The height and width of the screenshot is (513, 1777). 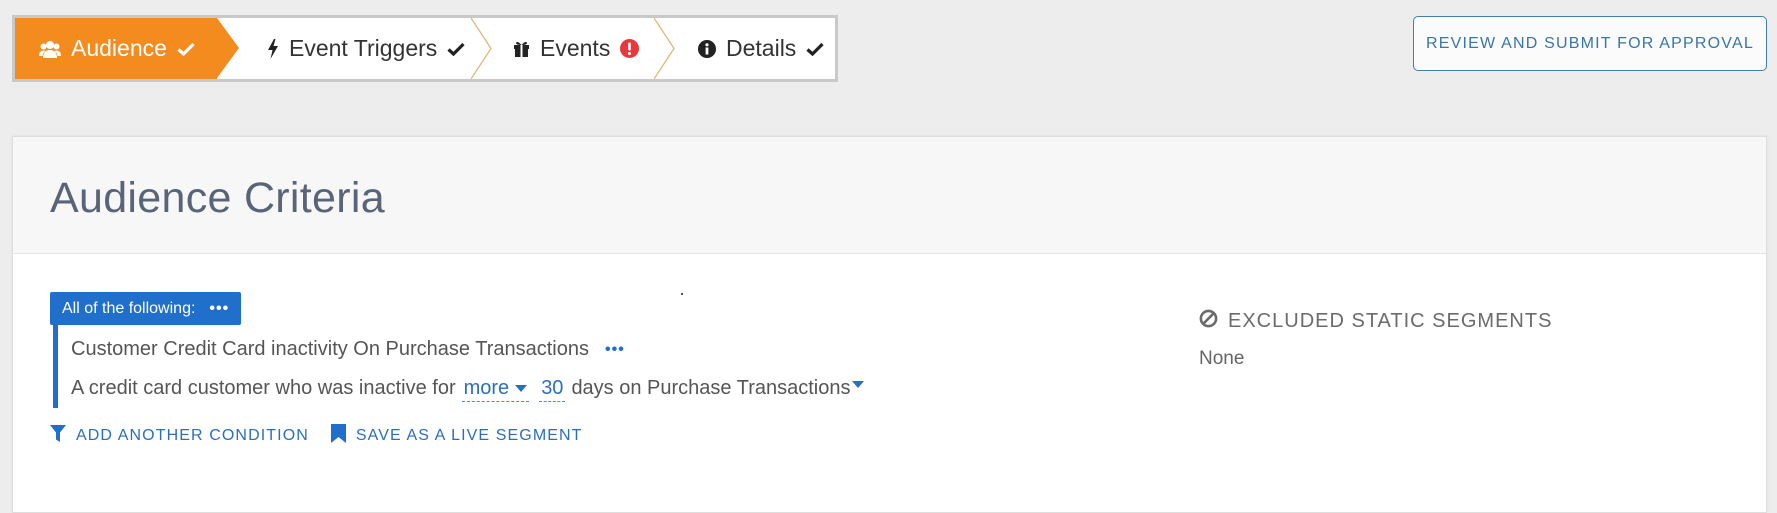 I want to click on info-icon, so click(x=707, y=48).